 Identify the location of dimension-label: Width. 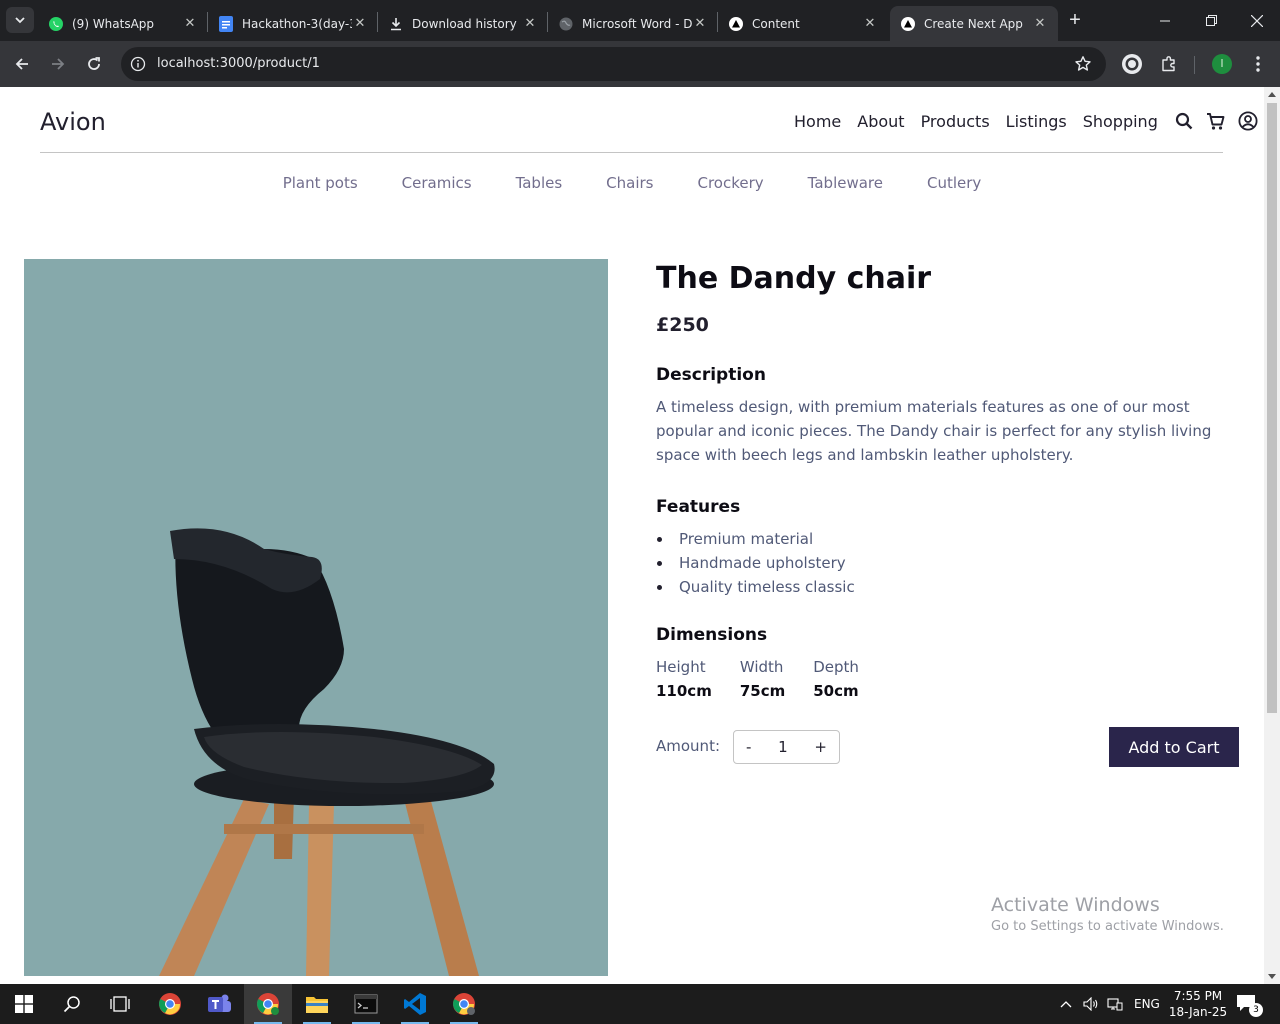
(761, 667).